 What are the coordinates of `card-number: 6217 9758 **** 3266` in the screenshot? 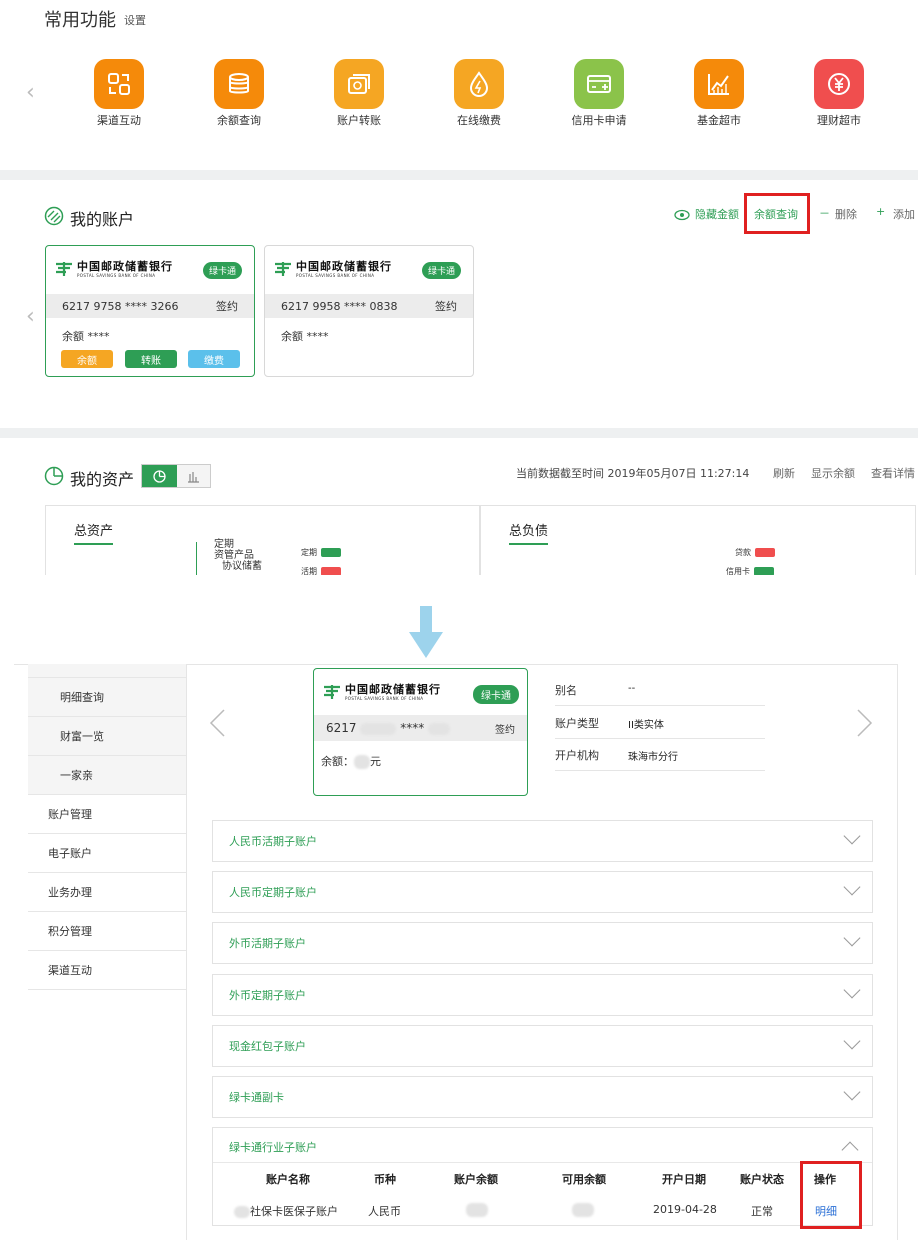 It's located at (120, 306).